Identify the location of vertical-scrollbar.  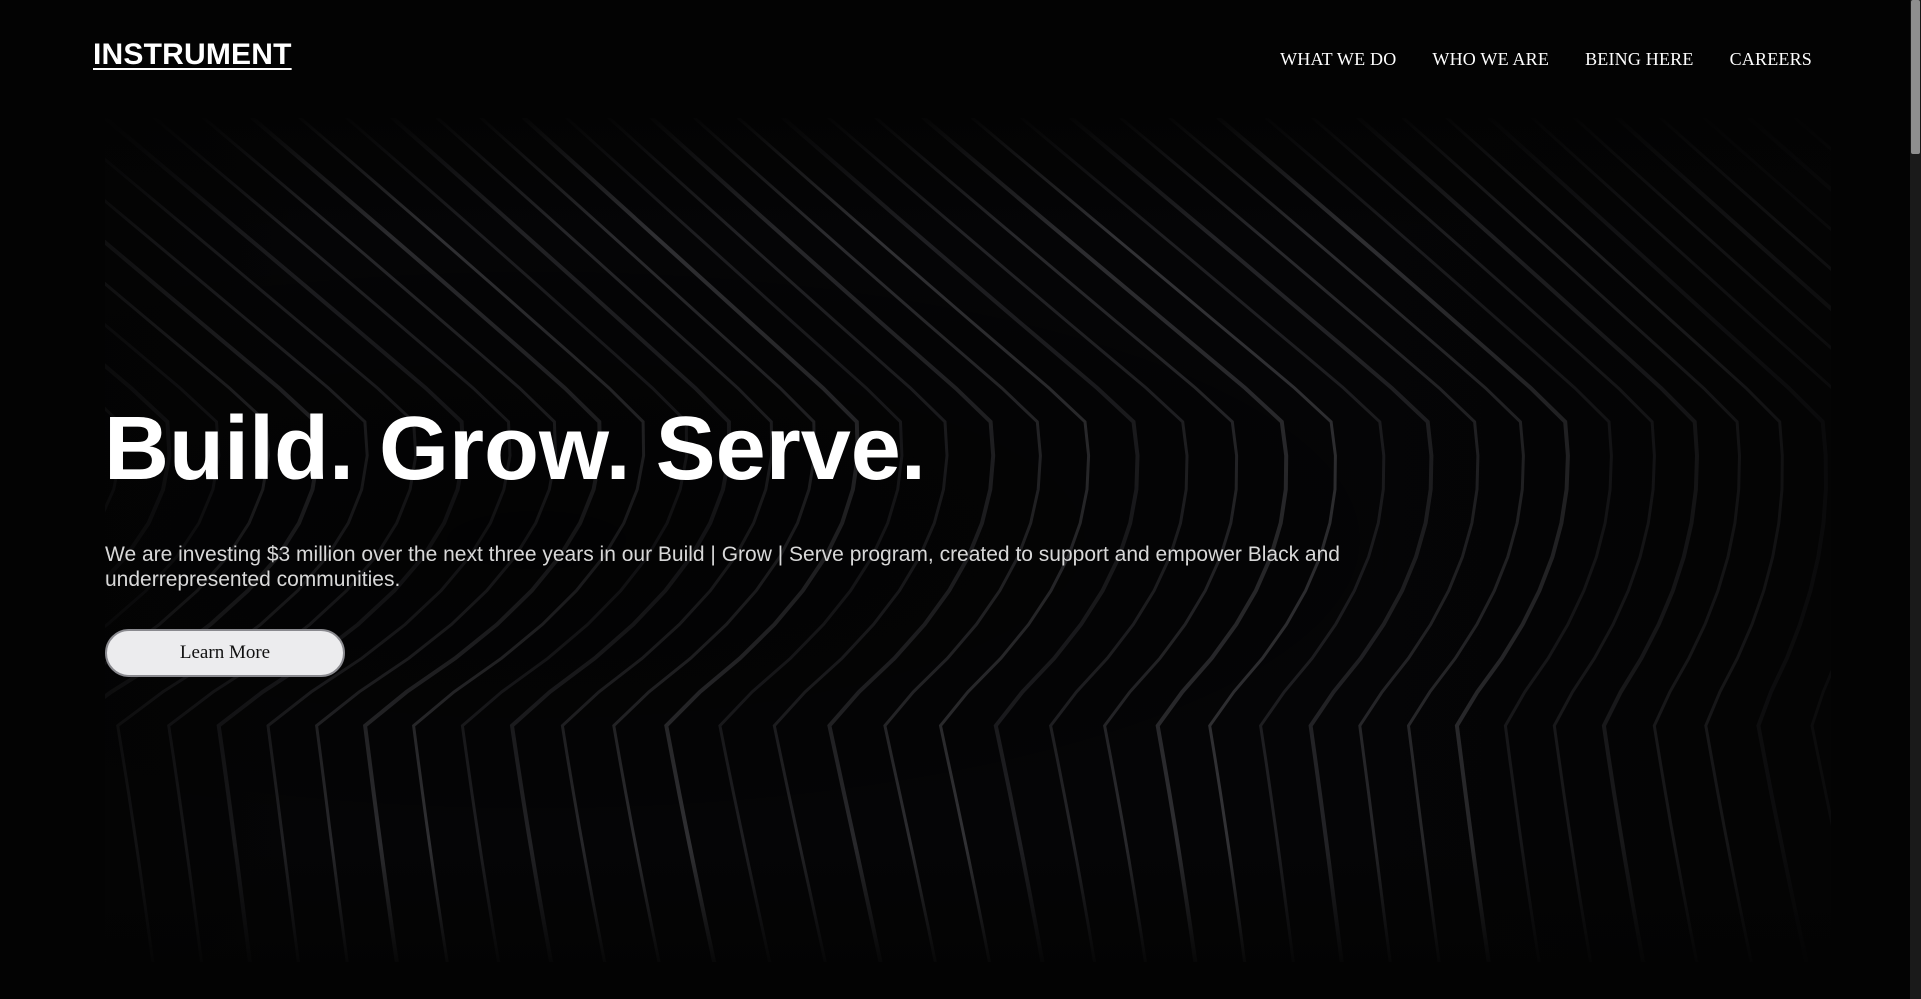
(1915, 499).